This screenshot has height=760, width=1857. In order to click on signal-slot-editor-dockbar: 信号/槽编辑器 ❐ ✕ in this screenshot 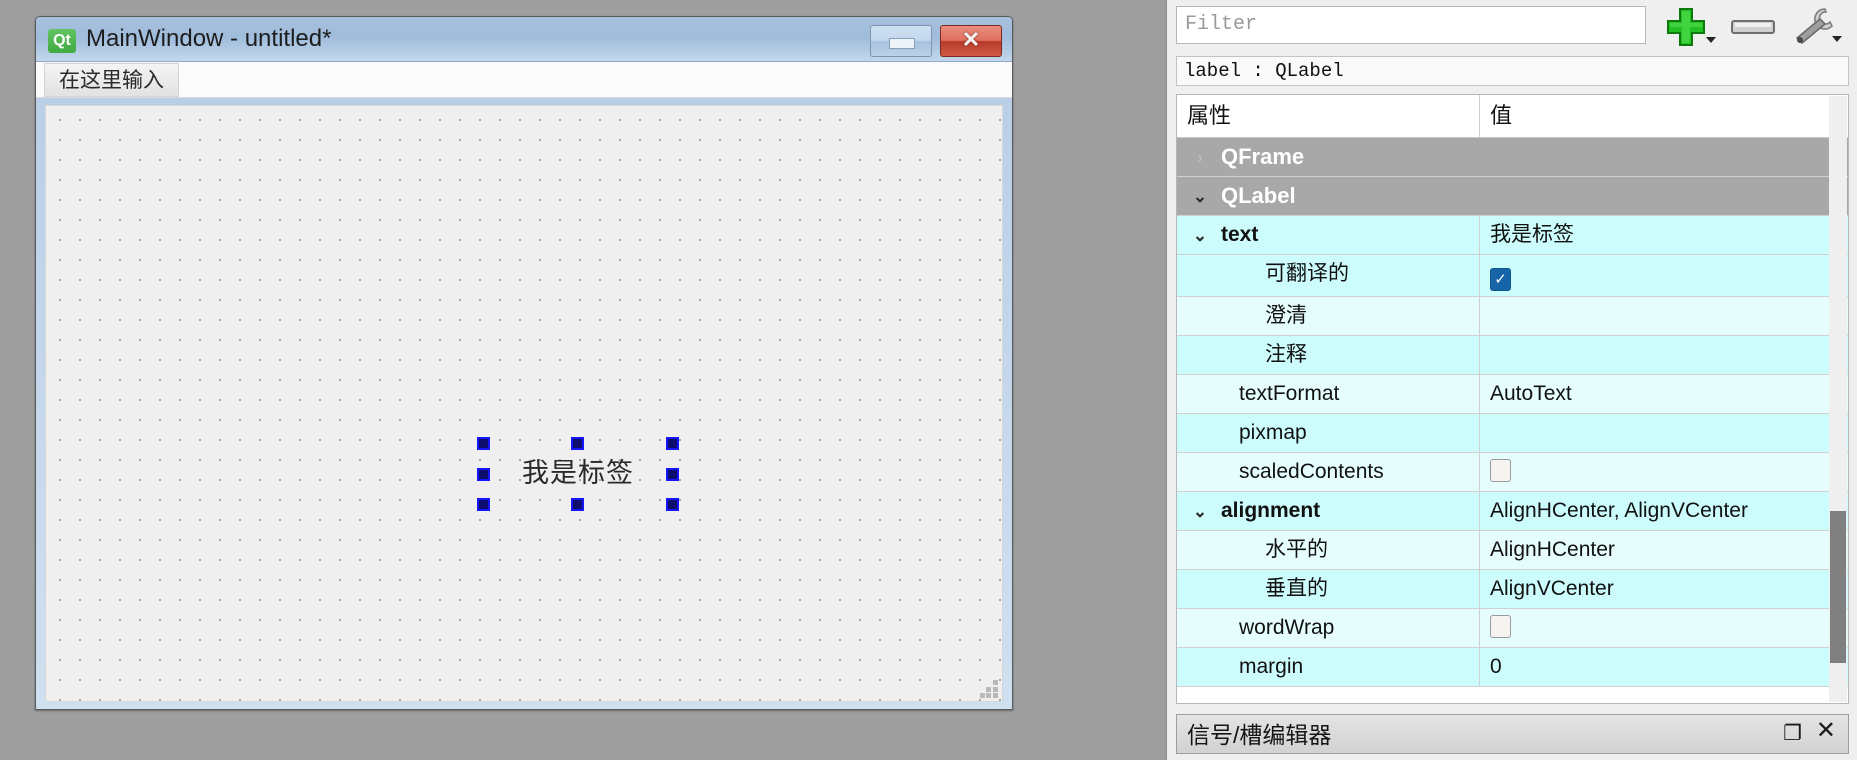, I will do `click(1512, 734)`.